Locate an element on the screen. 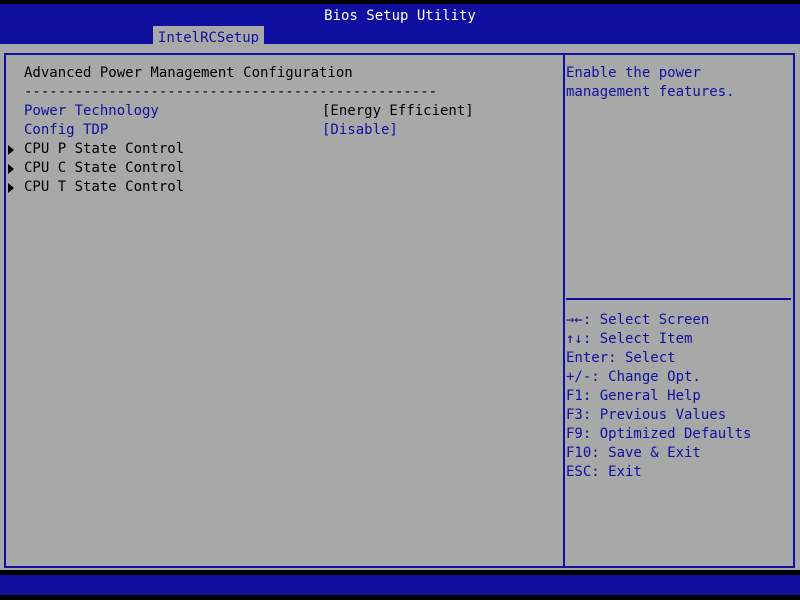 The height and width of the screenshot is (600, 800). key-hint-change-opt: +/-: Change Opt. is located at coordinates (633, 377).